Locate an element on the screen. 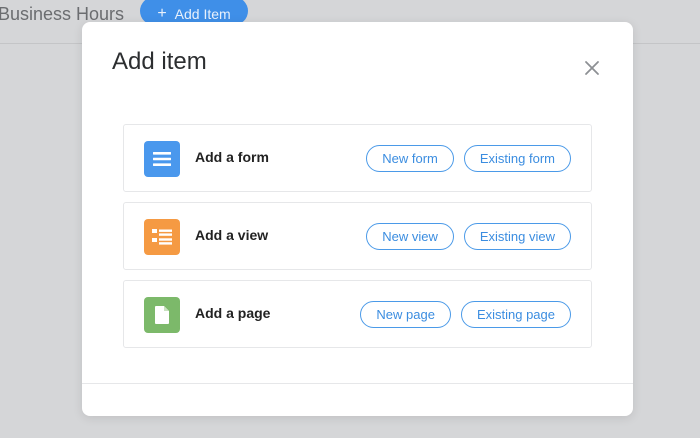  add-view-actions: New view Existing view is located at coordinates (468, 236).